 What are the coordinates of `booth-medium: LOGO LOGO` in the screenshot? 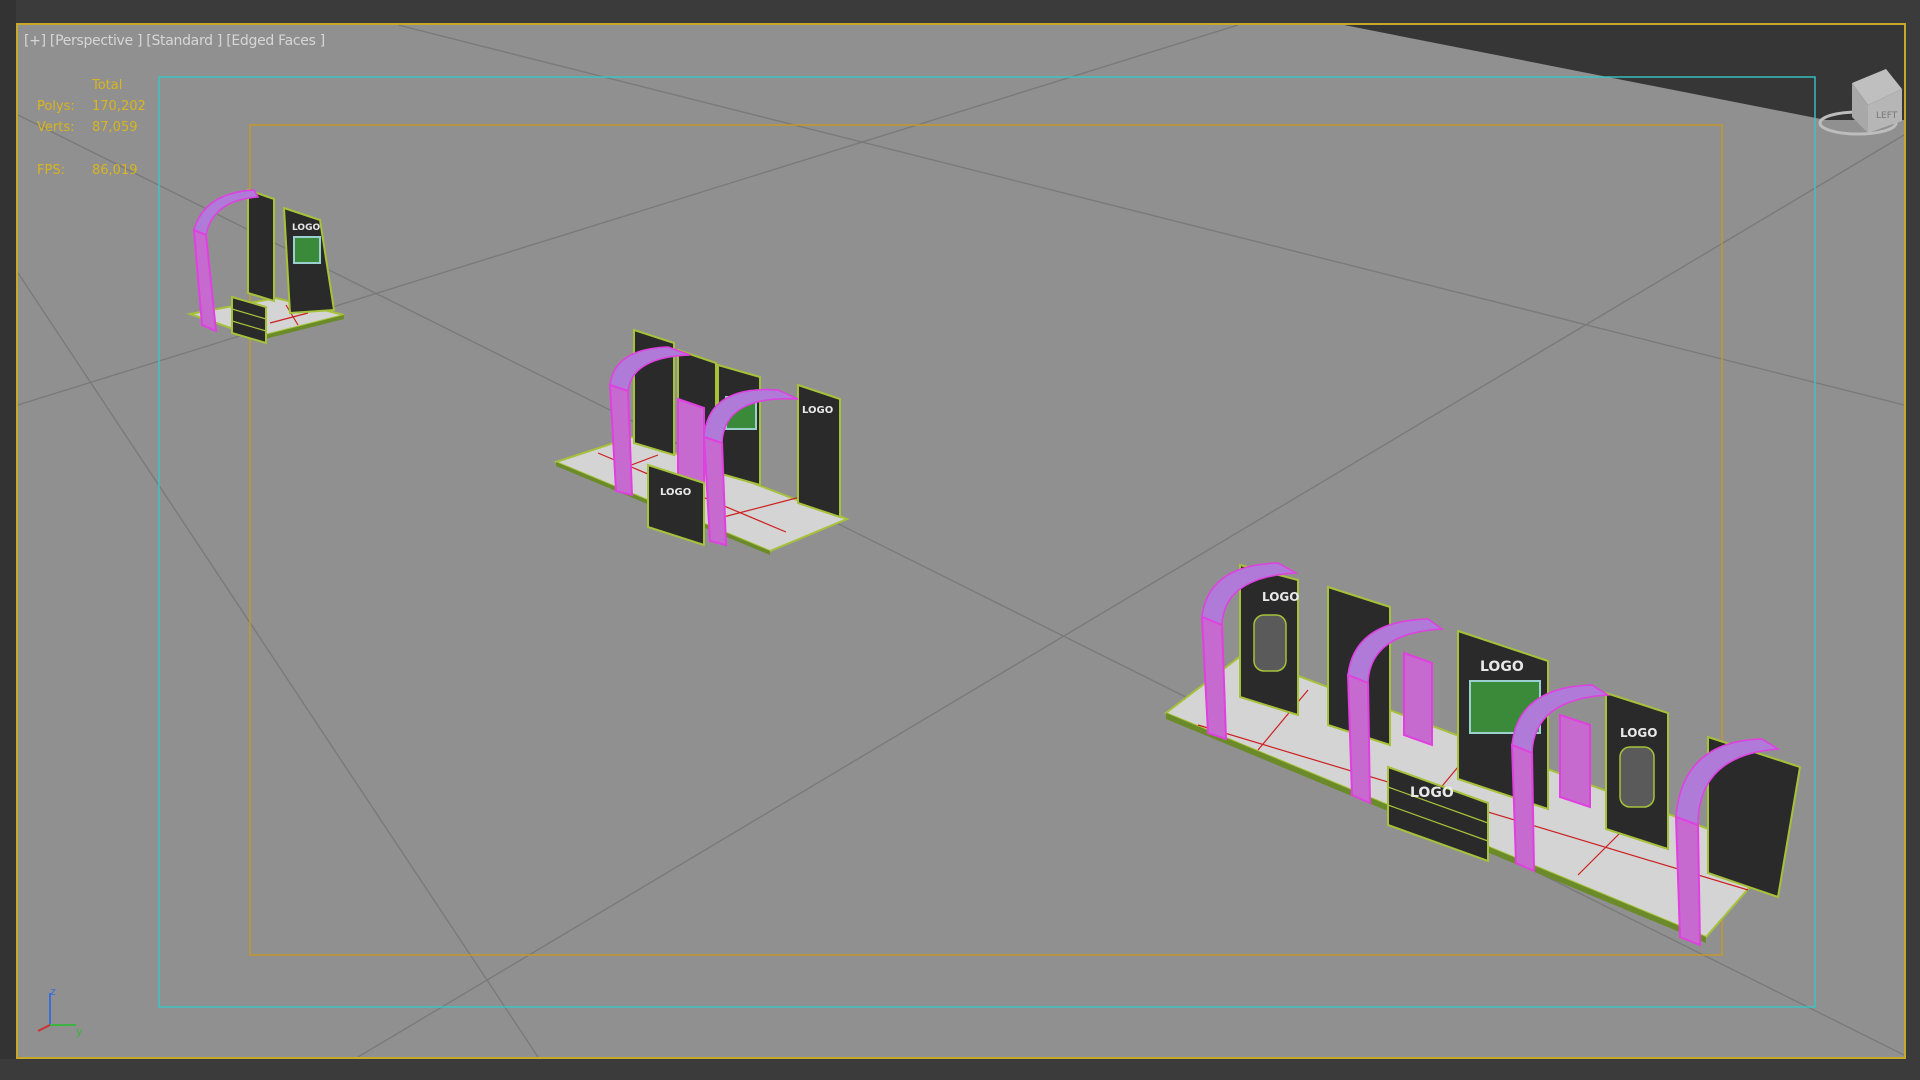 It's located at (701, 441).